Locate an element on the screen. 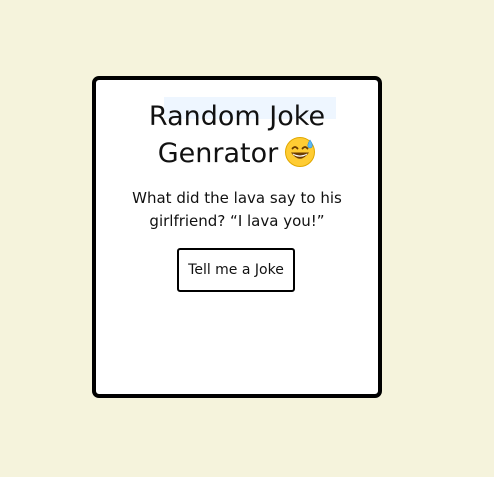 This screenshot has height=477, width=494. title-line-1: Random Joke is located at coordinates (237, 116).